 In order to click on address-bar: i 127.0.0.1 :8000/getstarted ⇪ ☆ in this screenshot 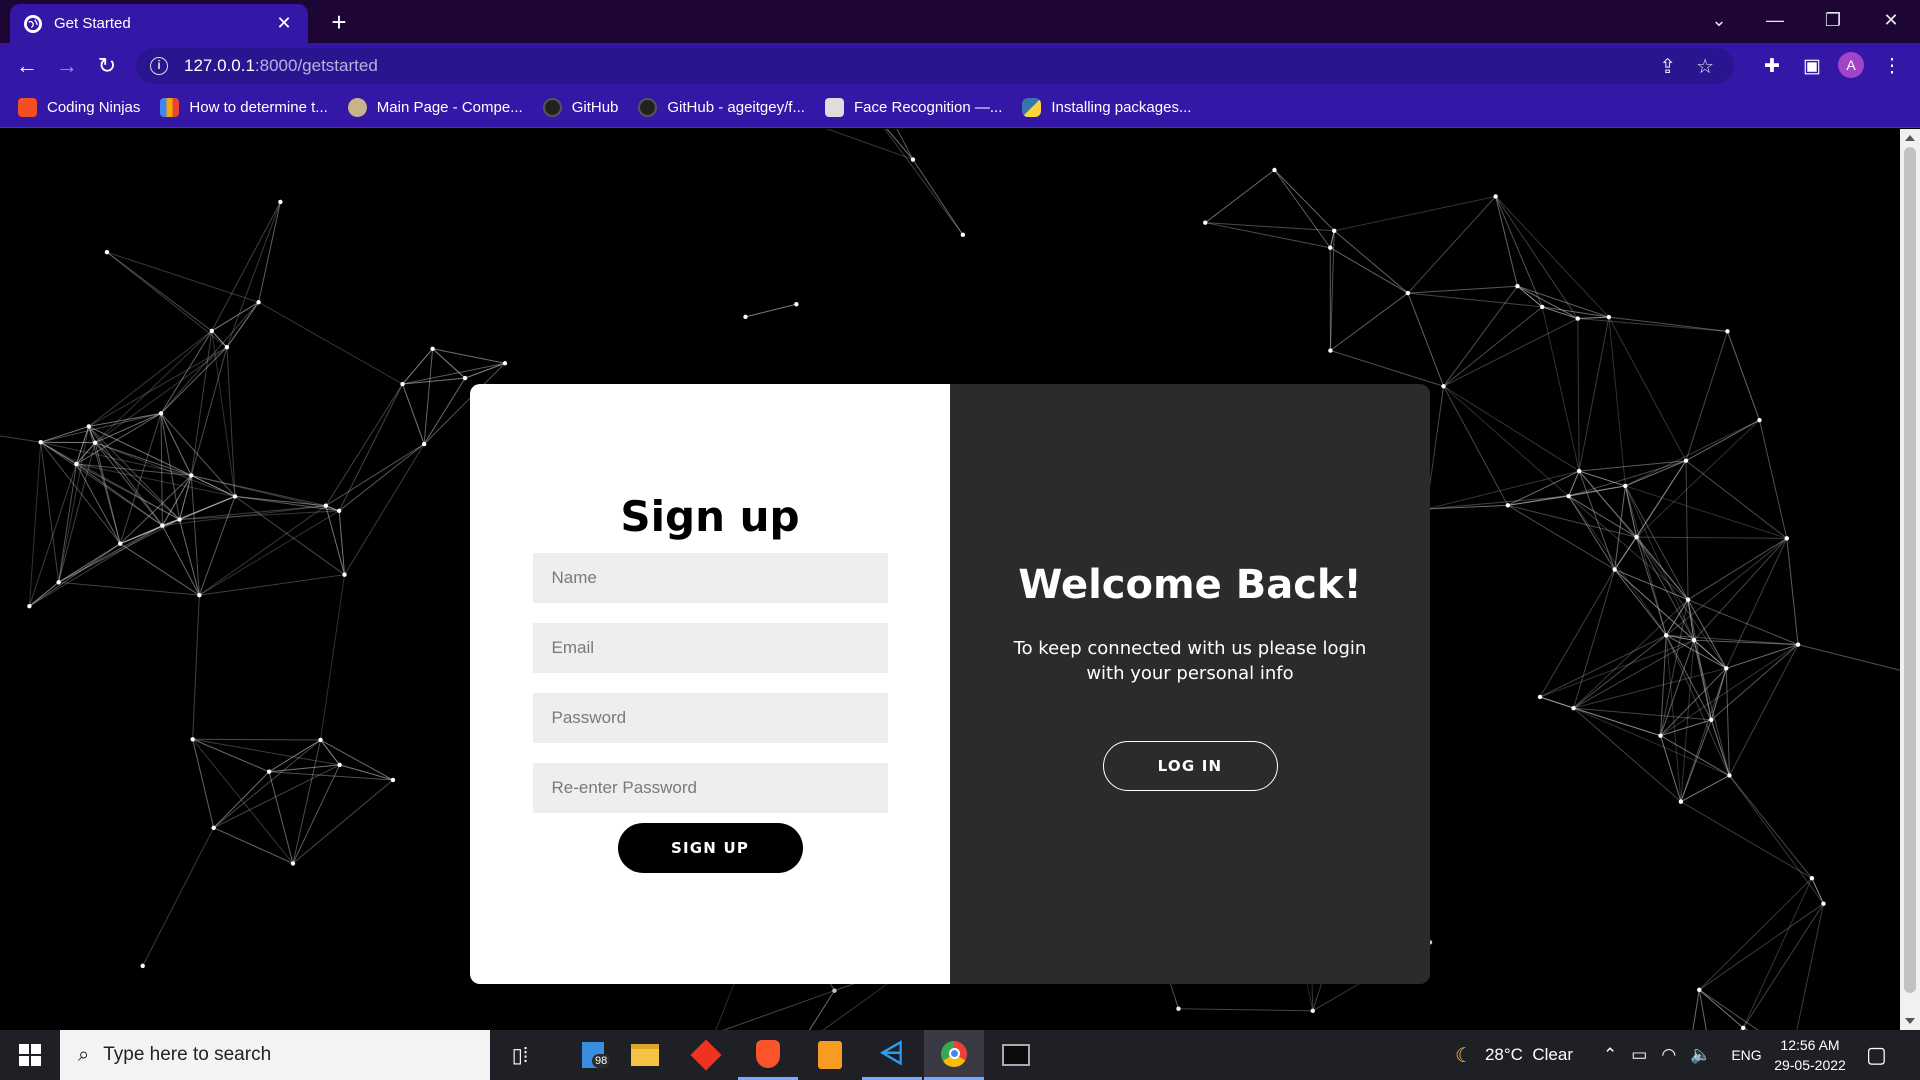, I will do `click(935, 66)`.